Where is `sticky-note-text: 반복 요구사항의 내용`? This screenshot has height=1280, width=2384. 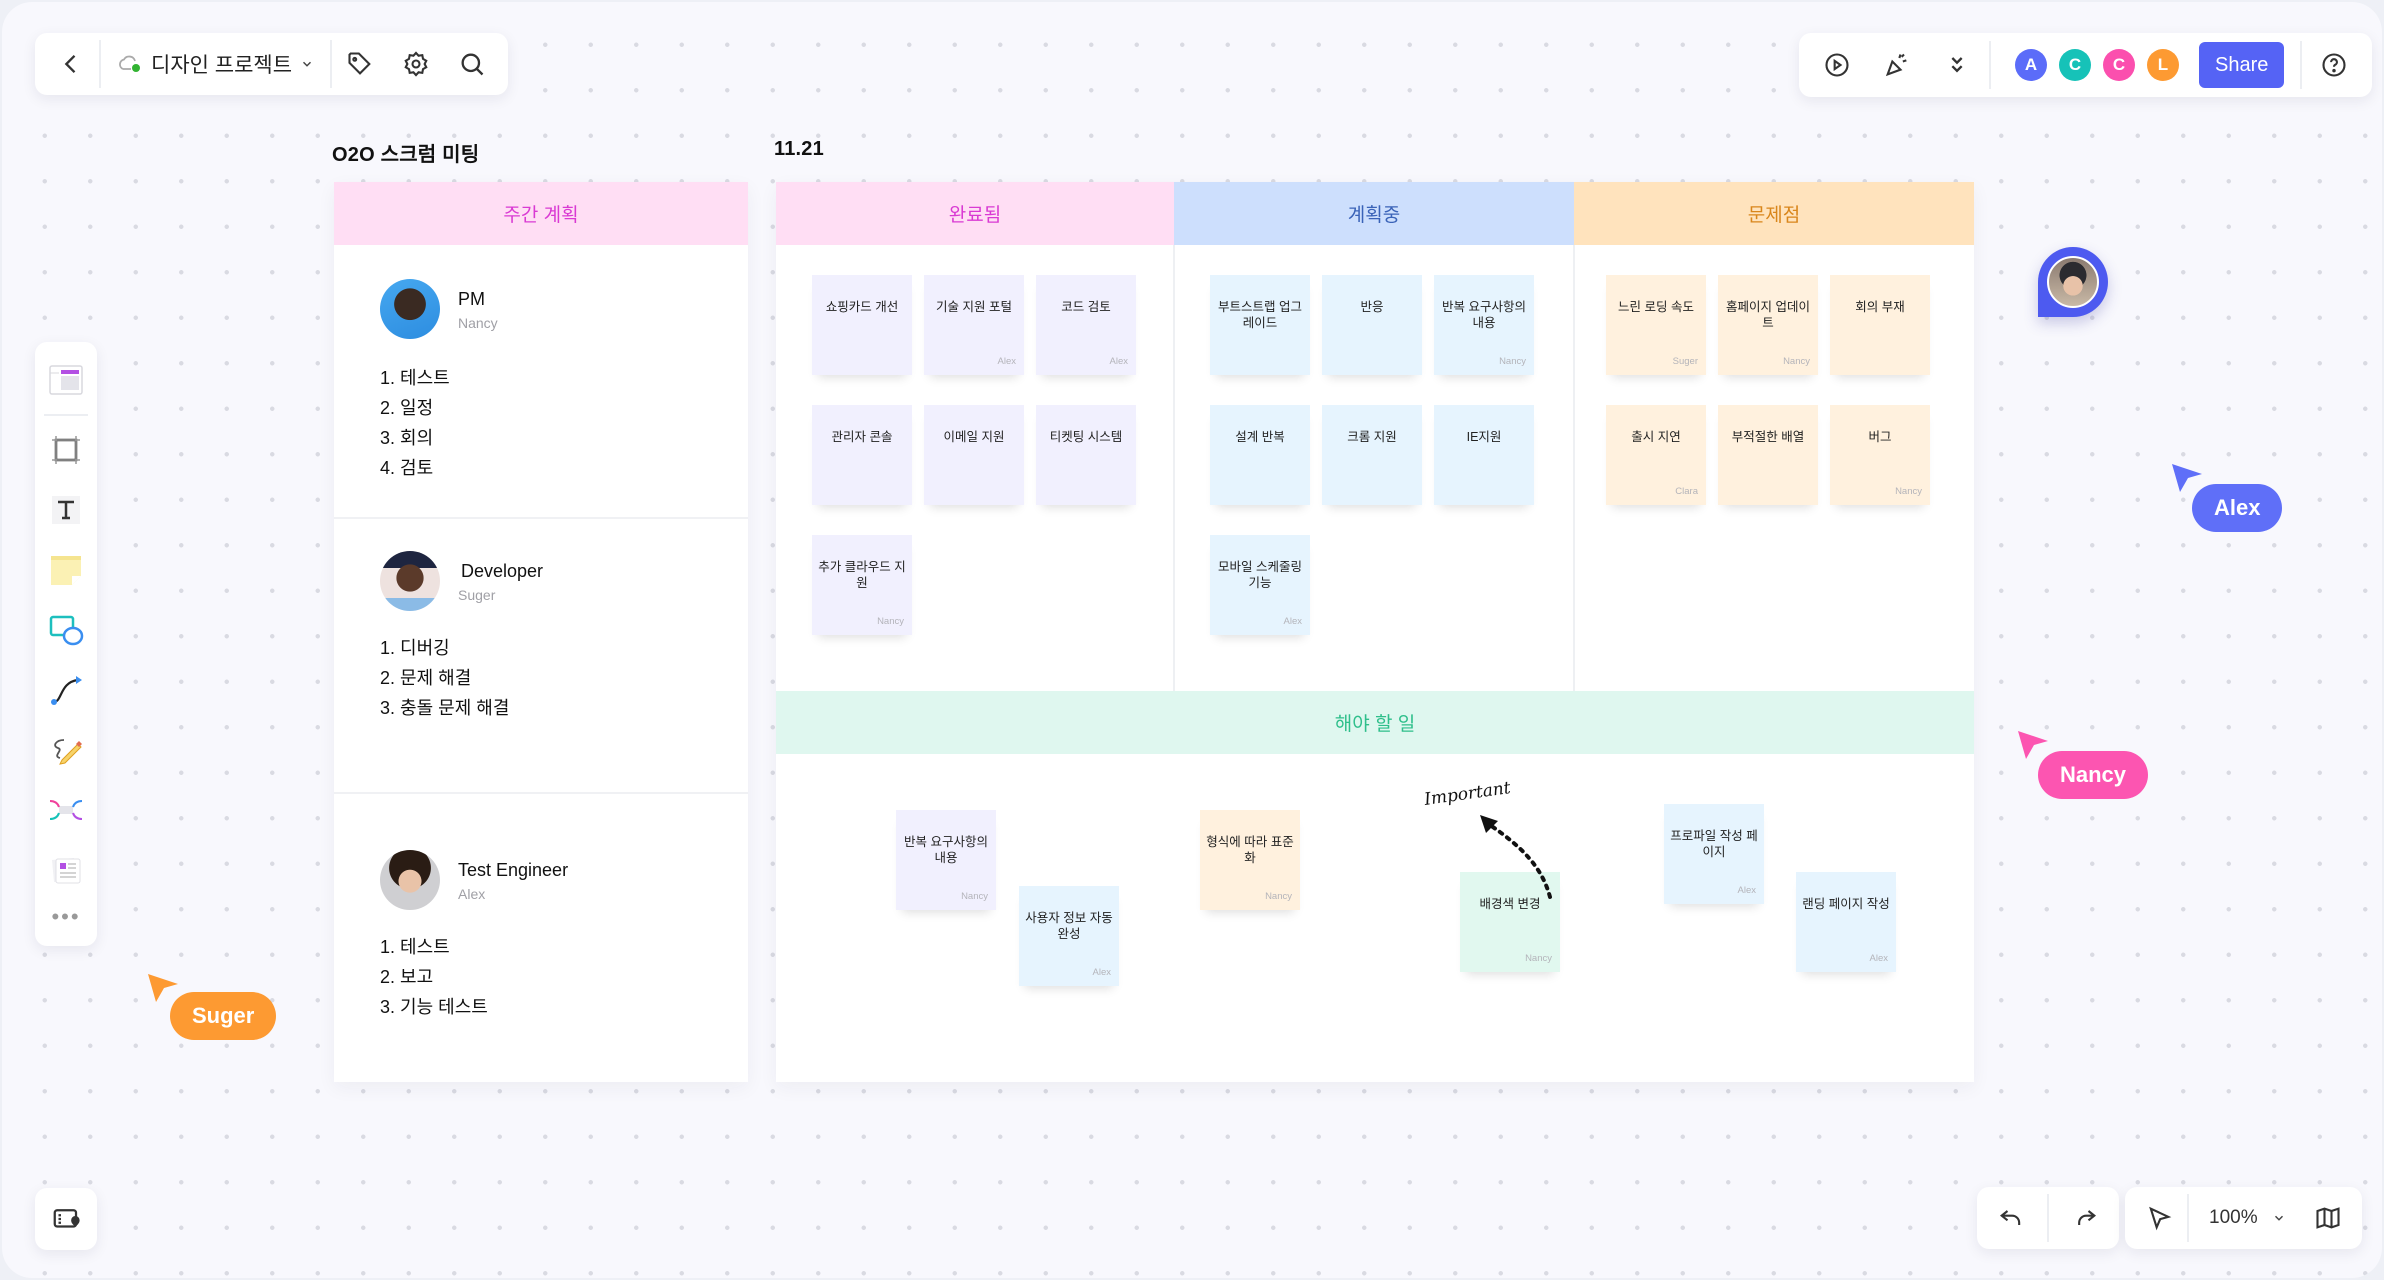
sticky-note-text: 반복 요구사항의 내용 is located at coordinates (1484, 315).